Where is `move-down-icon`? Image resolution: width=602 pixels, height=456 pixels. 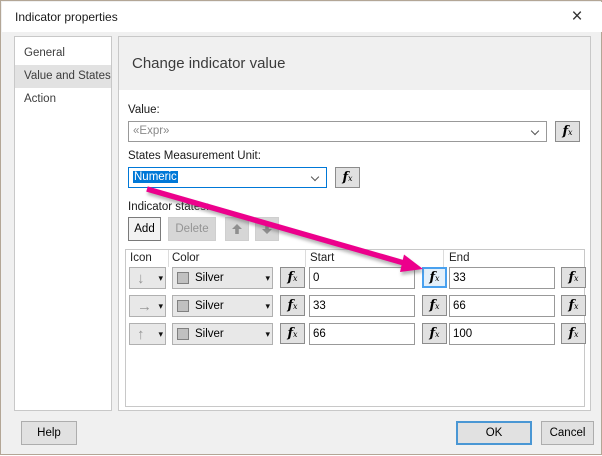
move-down-icon is located at coordinates (267, 228).